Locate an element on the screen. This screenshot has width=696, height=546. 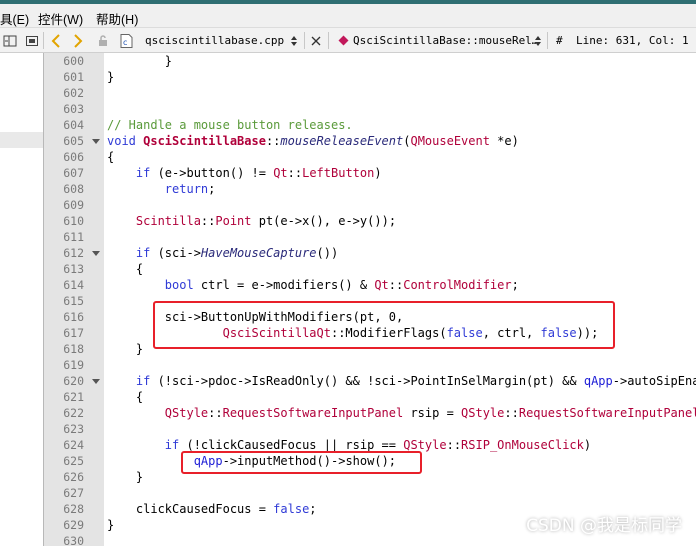
menu-widgets: 控件(W) is located at coordinates (60, 18).